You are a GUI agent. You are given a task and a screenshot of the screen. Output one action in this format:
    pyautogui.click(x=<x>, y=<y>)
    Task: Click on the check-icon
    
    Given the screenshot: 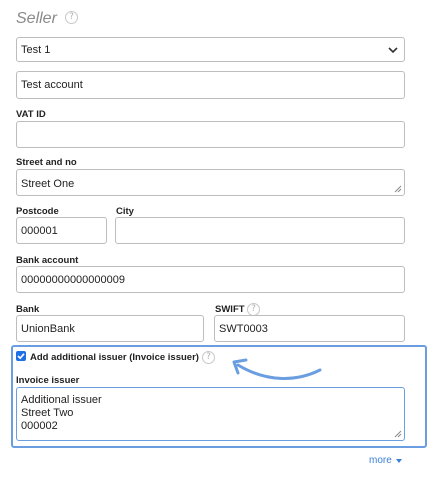 What is the action you would take?
    pyautogui.click(x=21, y=356)
    